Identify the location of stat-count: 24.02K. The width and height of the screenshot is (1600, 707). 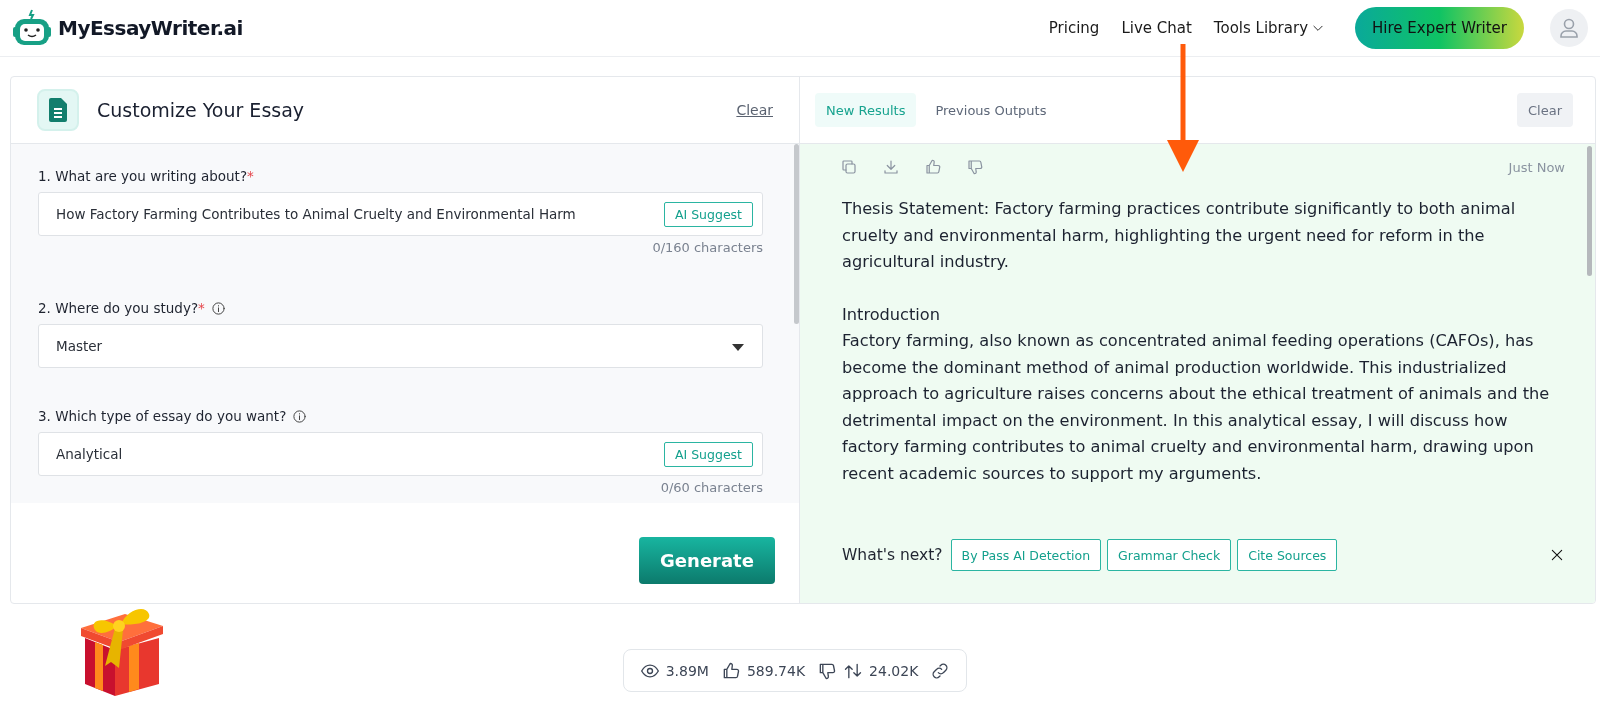
(894, 670).